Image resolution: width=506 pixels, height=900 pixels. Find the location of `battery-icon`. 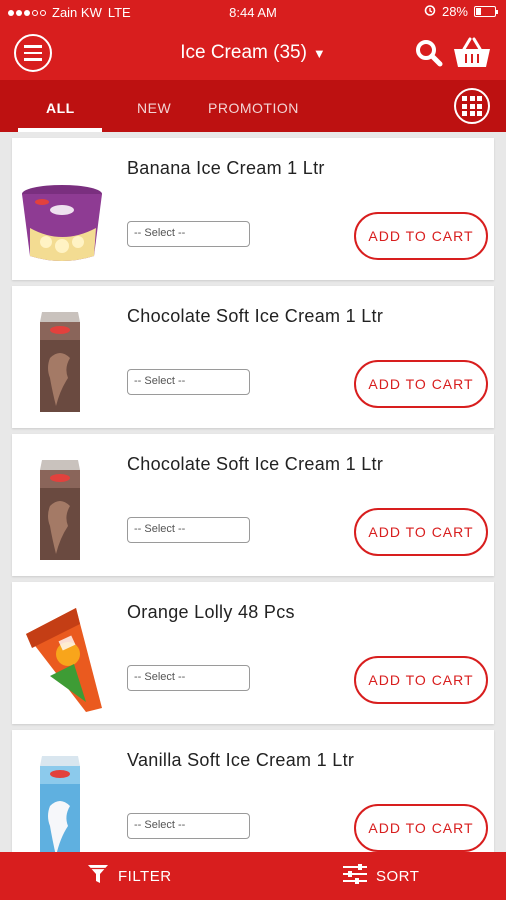

battery-icon is located at coordinates (486, 11).